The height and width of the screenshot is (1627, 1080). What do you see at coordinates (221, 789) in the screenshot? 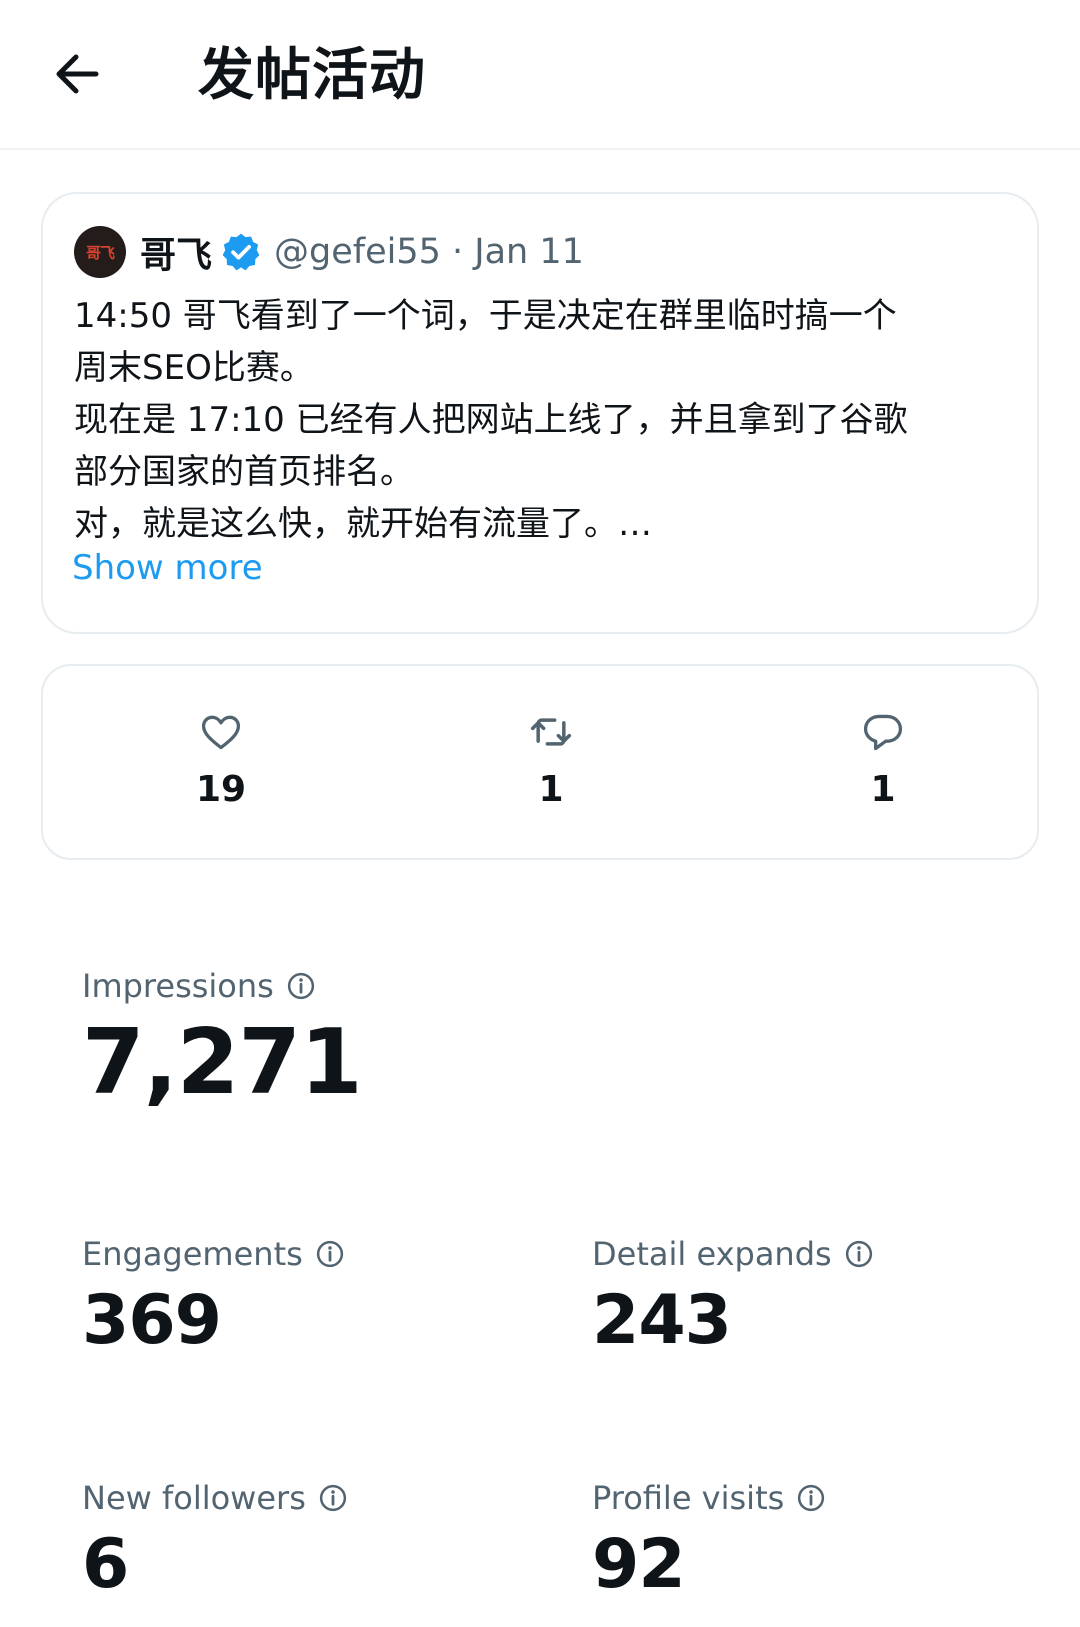
I see `like-count-value: 19` at bounding box center [221, 789].